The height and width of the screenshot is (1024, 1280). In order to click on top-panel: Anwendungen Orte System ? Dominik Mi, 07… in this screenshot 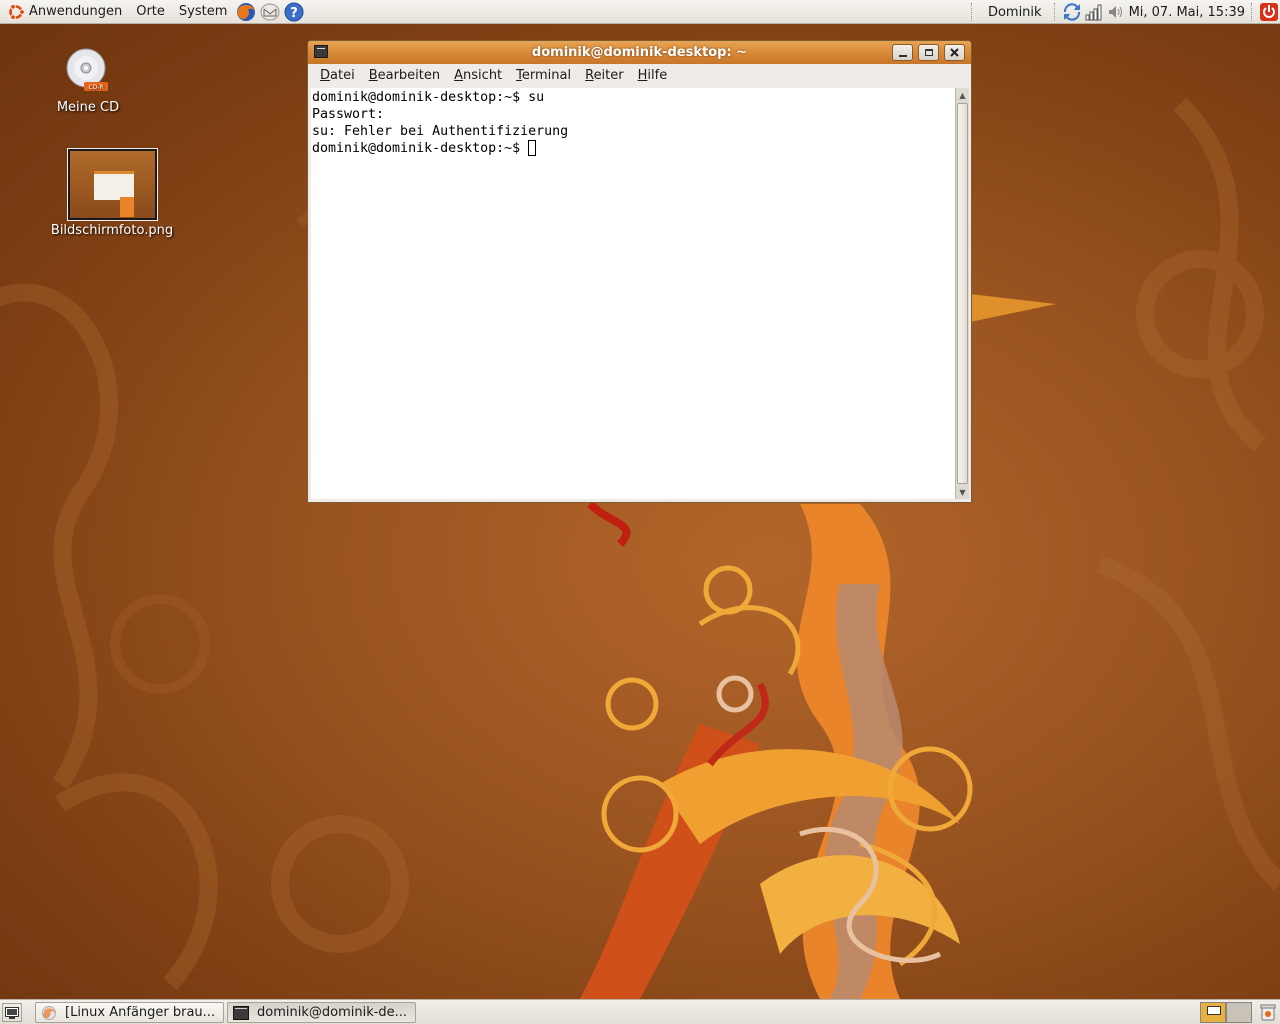, I will do `click(640, 12)`.